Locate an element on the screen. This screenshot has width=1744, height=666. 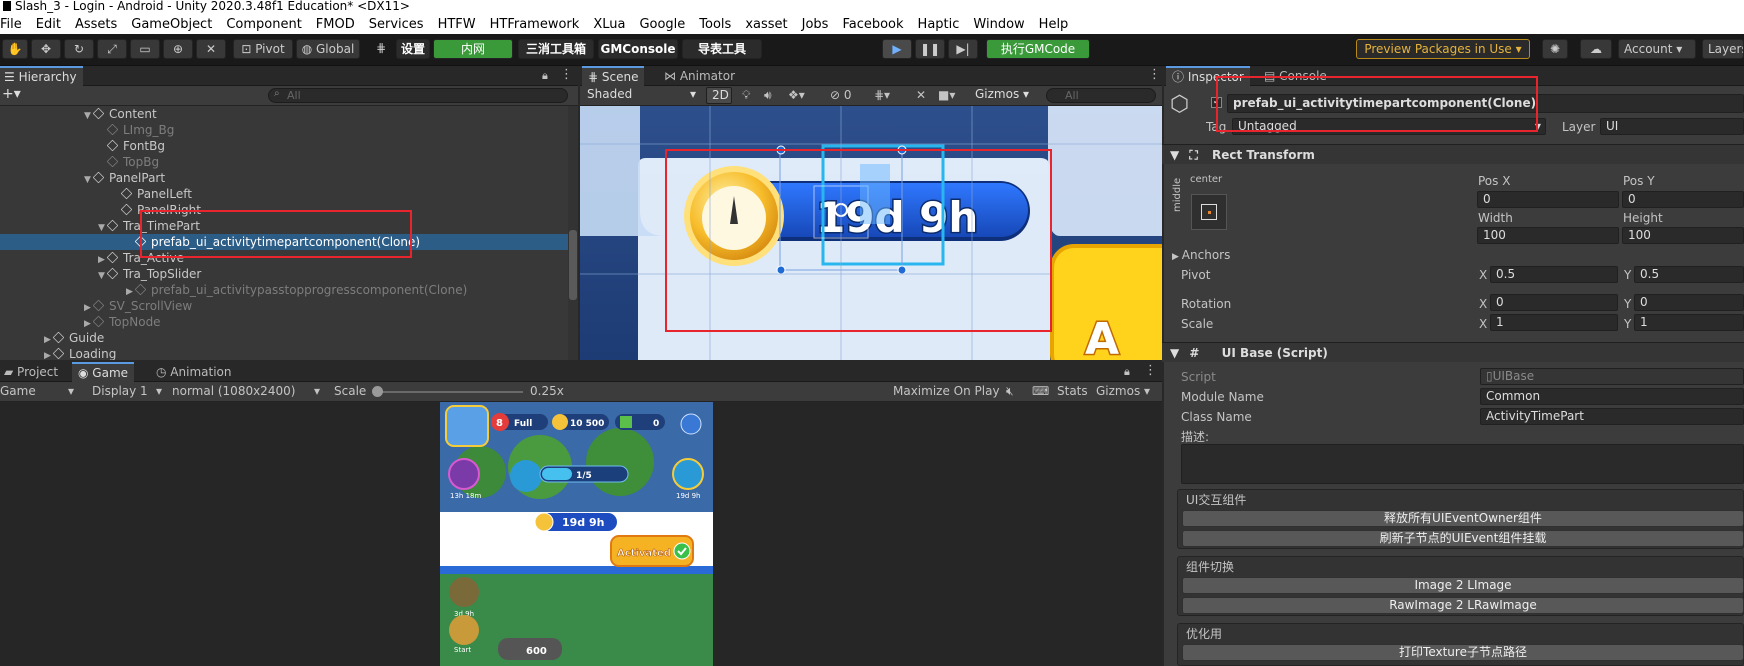
hierarchy-item: ▶ SV_ScrollView is located at coordinates (289, 306).